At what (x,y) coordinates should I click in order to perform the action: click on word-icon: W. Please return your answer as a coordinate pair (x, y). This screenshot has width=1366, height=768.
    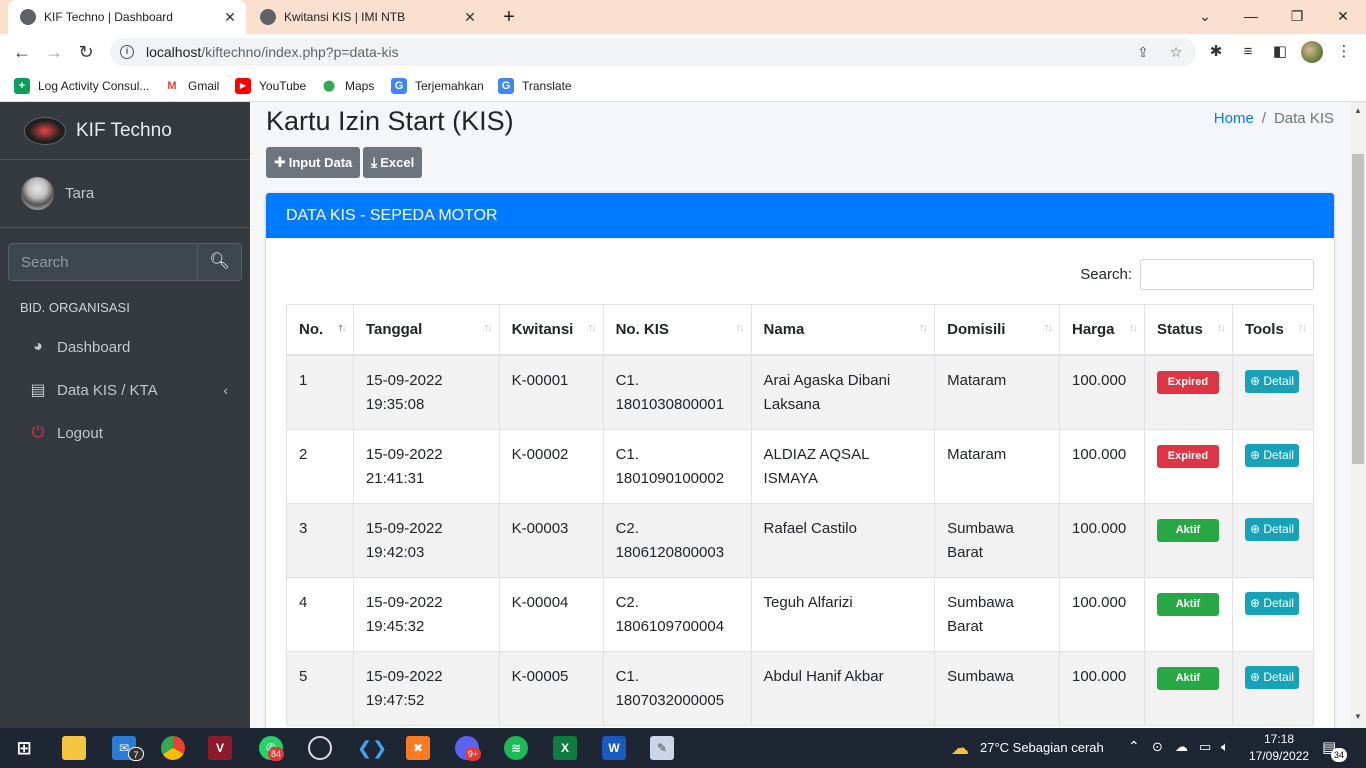
    Looking at the image, I should click on (614, 748).